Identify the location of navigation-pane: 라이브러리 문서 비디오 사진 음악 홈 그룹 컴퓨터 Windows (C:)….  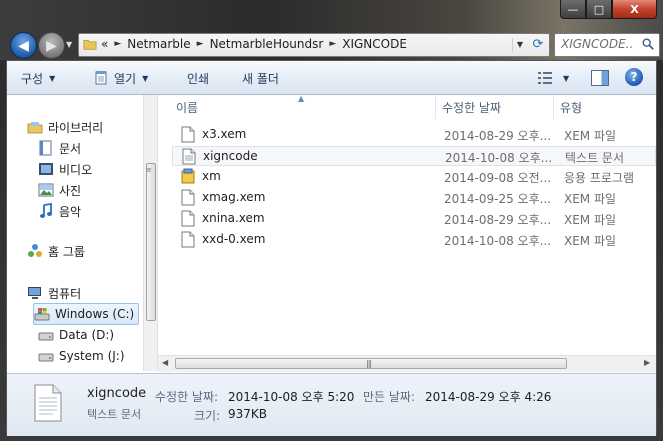
(82, 233).